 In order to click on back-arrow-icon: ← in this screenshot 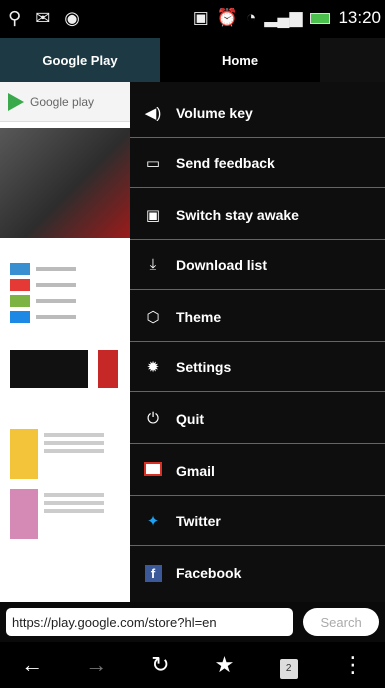, I will do `click(32, 665)`.